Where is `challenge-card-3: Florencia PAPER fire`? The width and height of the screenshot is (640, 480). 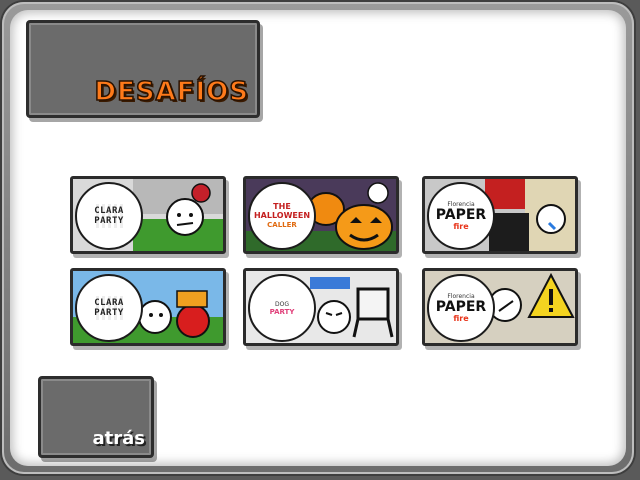 challenge-card-3: Florencia PAPER fire is located at coordinates (500, 215).